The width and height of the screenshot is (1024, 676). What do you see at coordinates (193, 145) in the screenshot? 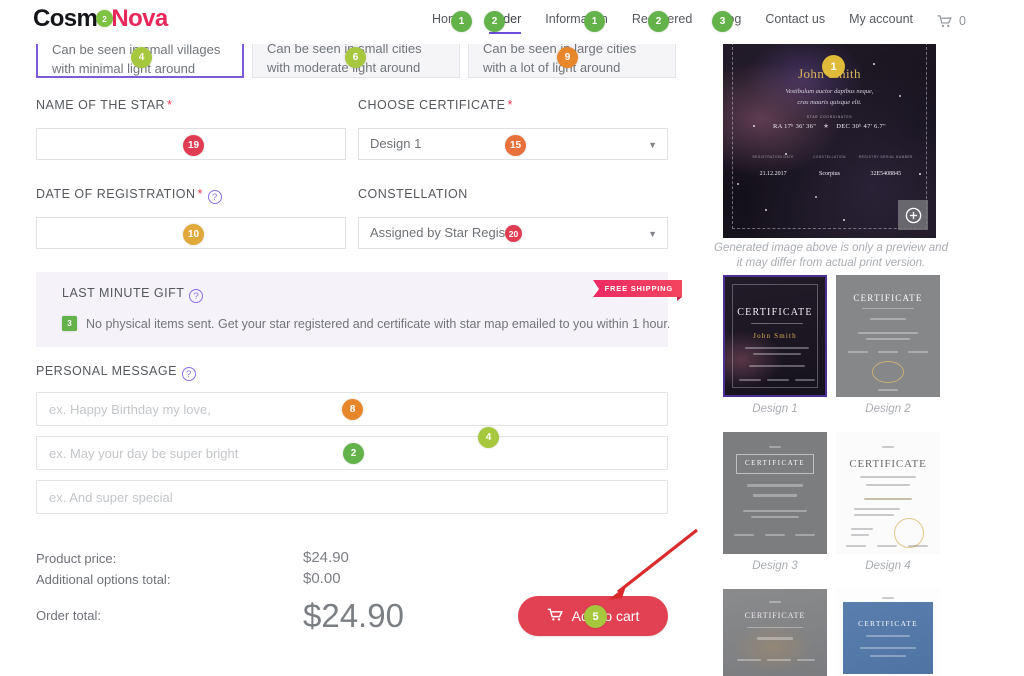
I see `annotation-badge-star-name: 19` at bounding box center [193, 145].